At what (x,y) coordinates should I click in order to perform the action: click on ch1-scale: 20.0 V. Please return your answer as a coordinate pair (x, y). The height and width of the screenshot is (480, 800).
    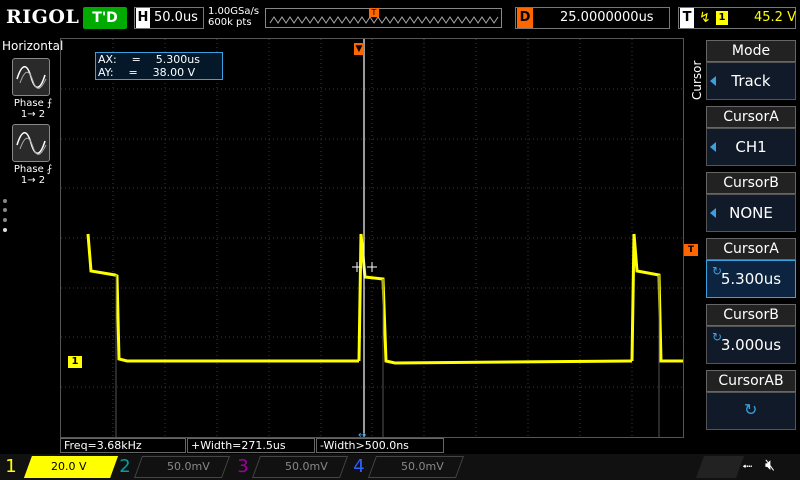
    Looking at the image, I should click on (69, 466).